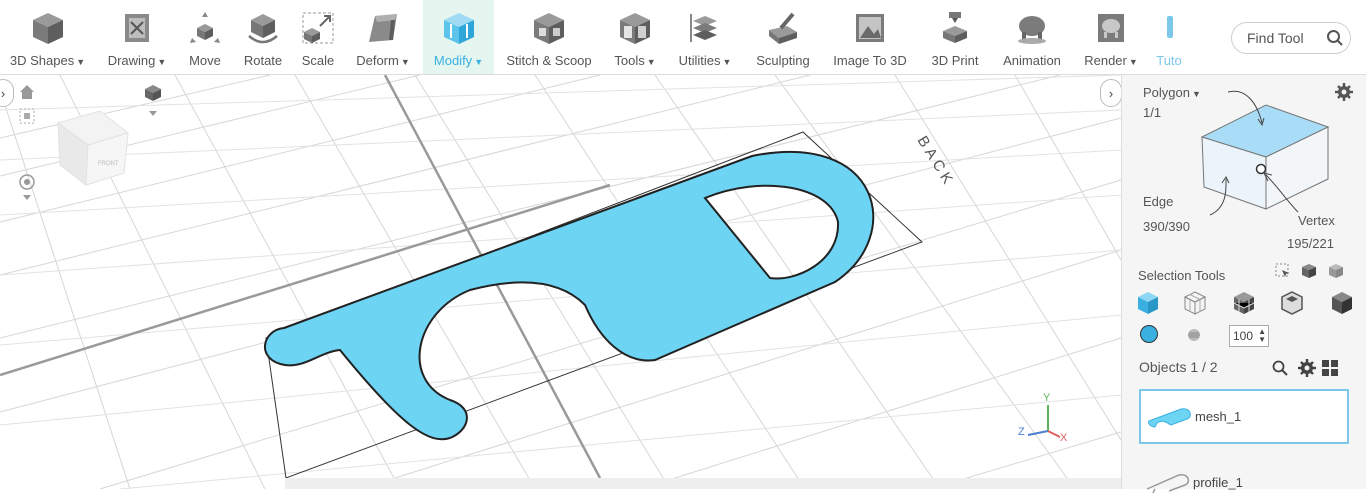 The width and height of the screenshot is (1366, 503). Describe the element at coordinates (27, 94) in the screenshot. I see `home-view-icon` at that location.